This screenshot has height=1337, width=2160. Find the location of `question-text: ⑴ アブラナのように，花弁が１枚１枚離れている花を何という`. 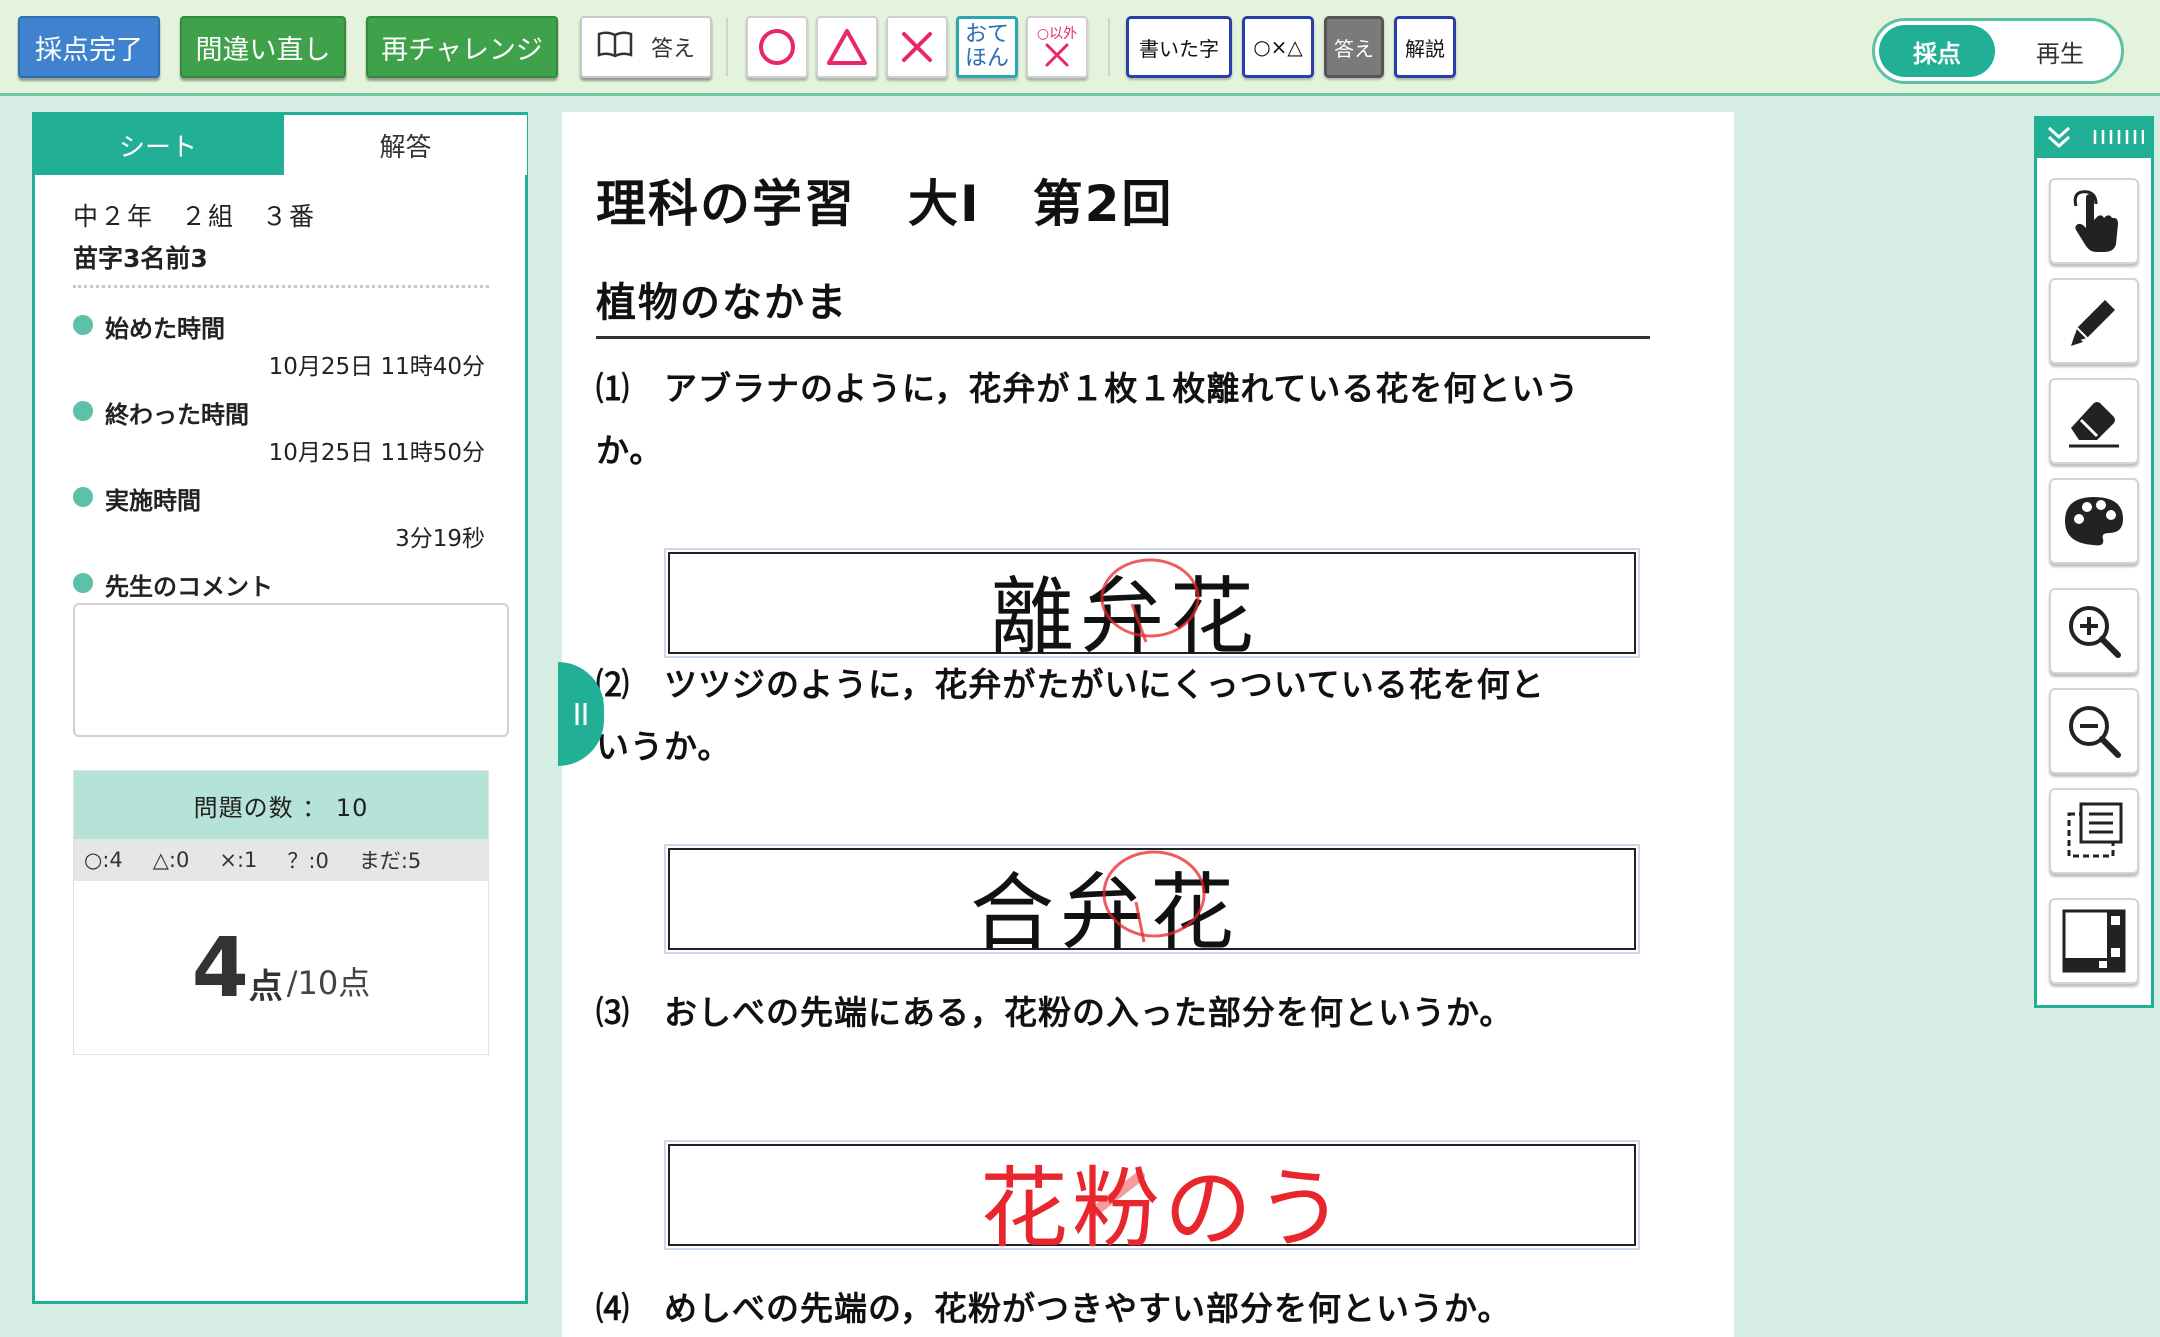

question-text: ⑴ アブラナのように，花弁が１枚１枚離れている花を何という is located at coordinates (1088, 388).